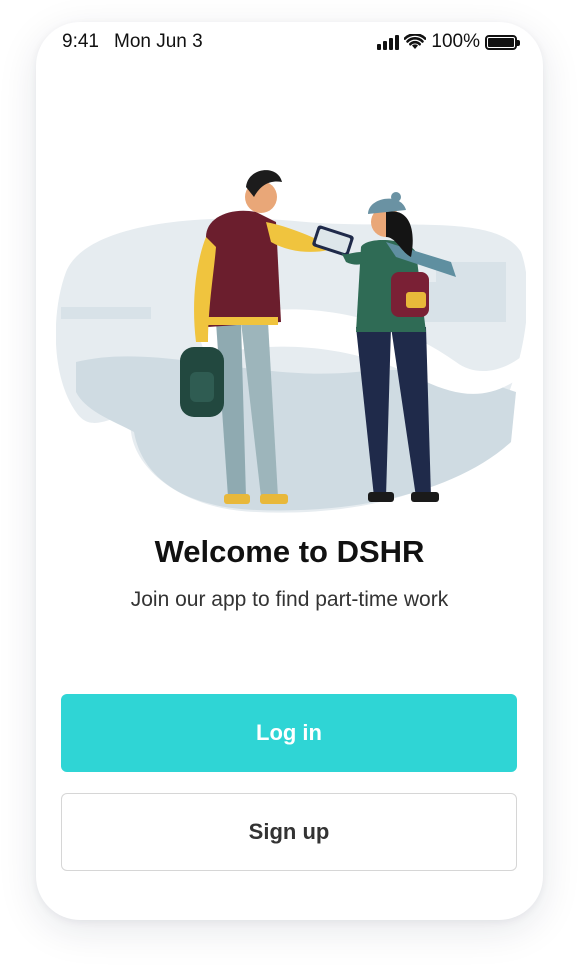  I want to click on login-button-label: Log in, so click(289, 732).